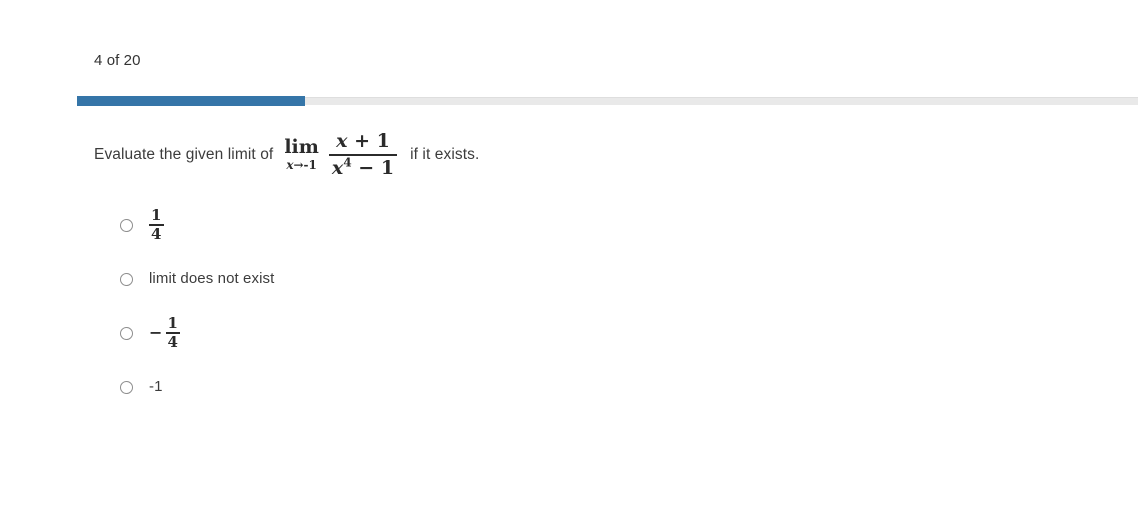 The height and width of the screenshot is (524, 1138). What do you see at coordinates (420, 225) in the screenshot?
I see `answer-option-a: 1 4` at bounding box center [420, 225].